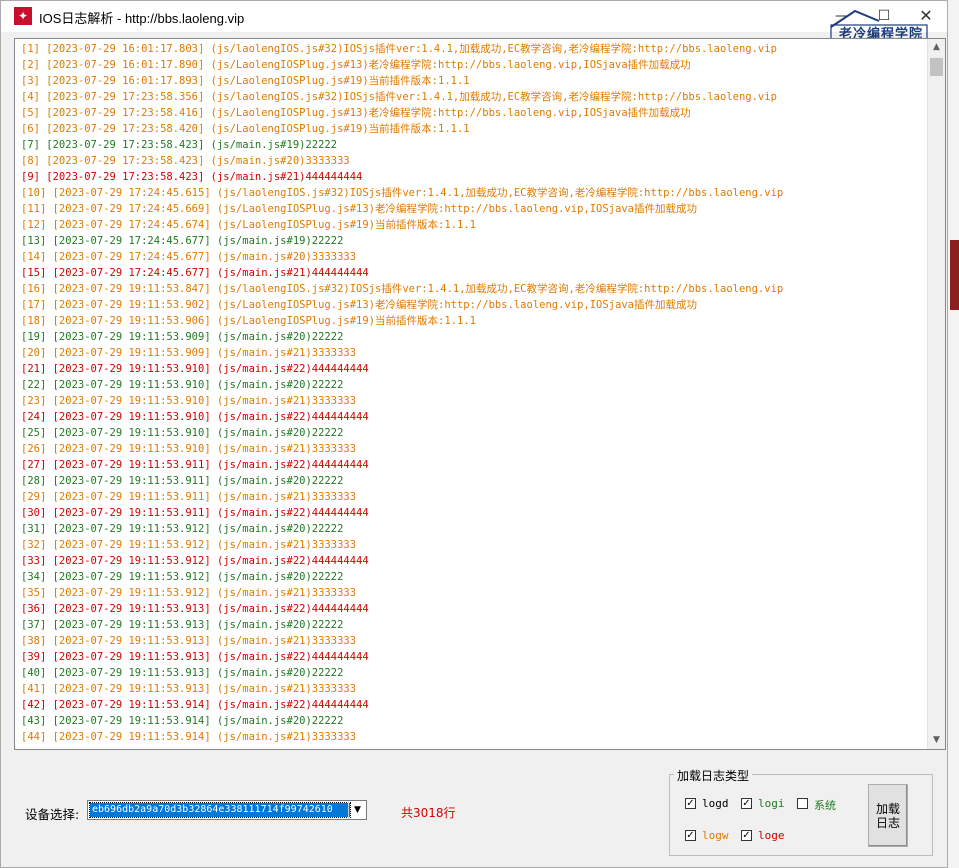 This screenshot has height=868, width=959. What do you see at coordinates (825, 805) in the screenshot?
I see `checkbox-label: 系统` at bounding box center [825, 805].